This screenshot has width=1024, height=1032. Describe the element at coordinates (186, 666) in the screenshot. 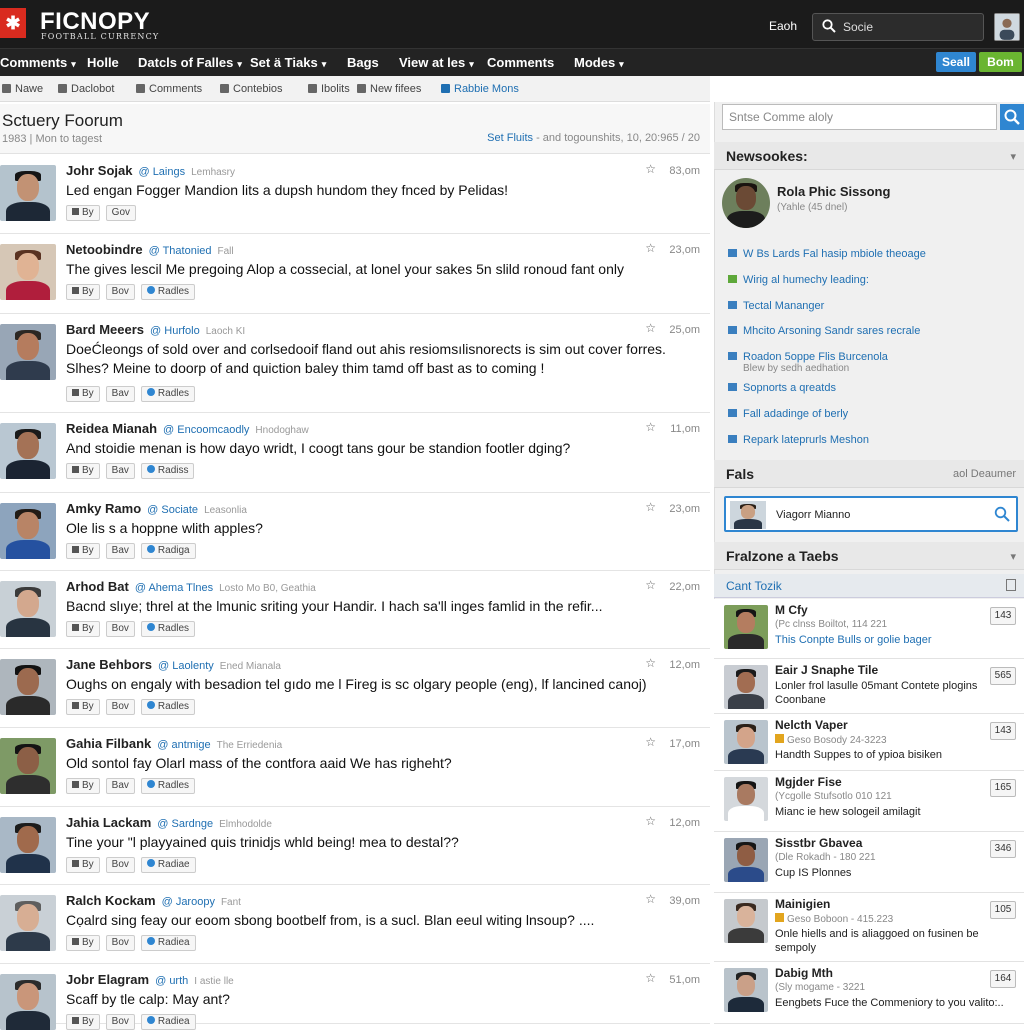

I see `post-handle: @ Laolenty` at that location.